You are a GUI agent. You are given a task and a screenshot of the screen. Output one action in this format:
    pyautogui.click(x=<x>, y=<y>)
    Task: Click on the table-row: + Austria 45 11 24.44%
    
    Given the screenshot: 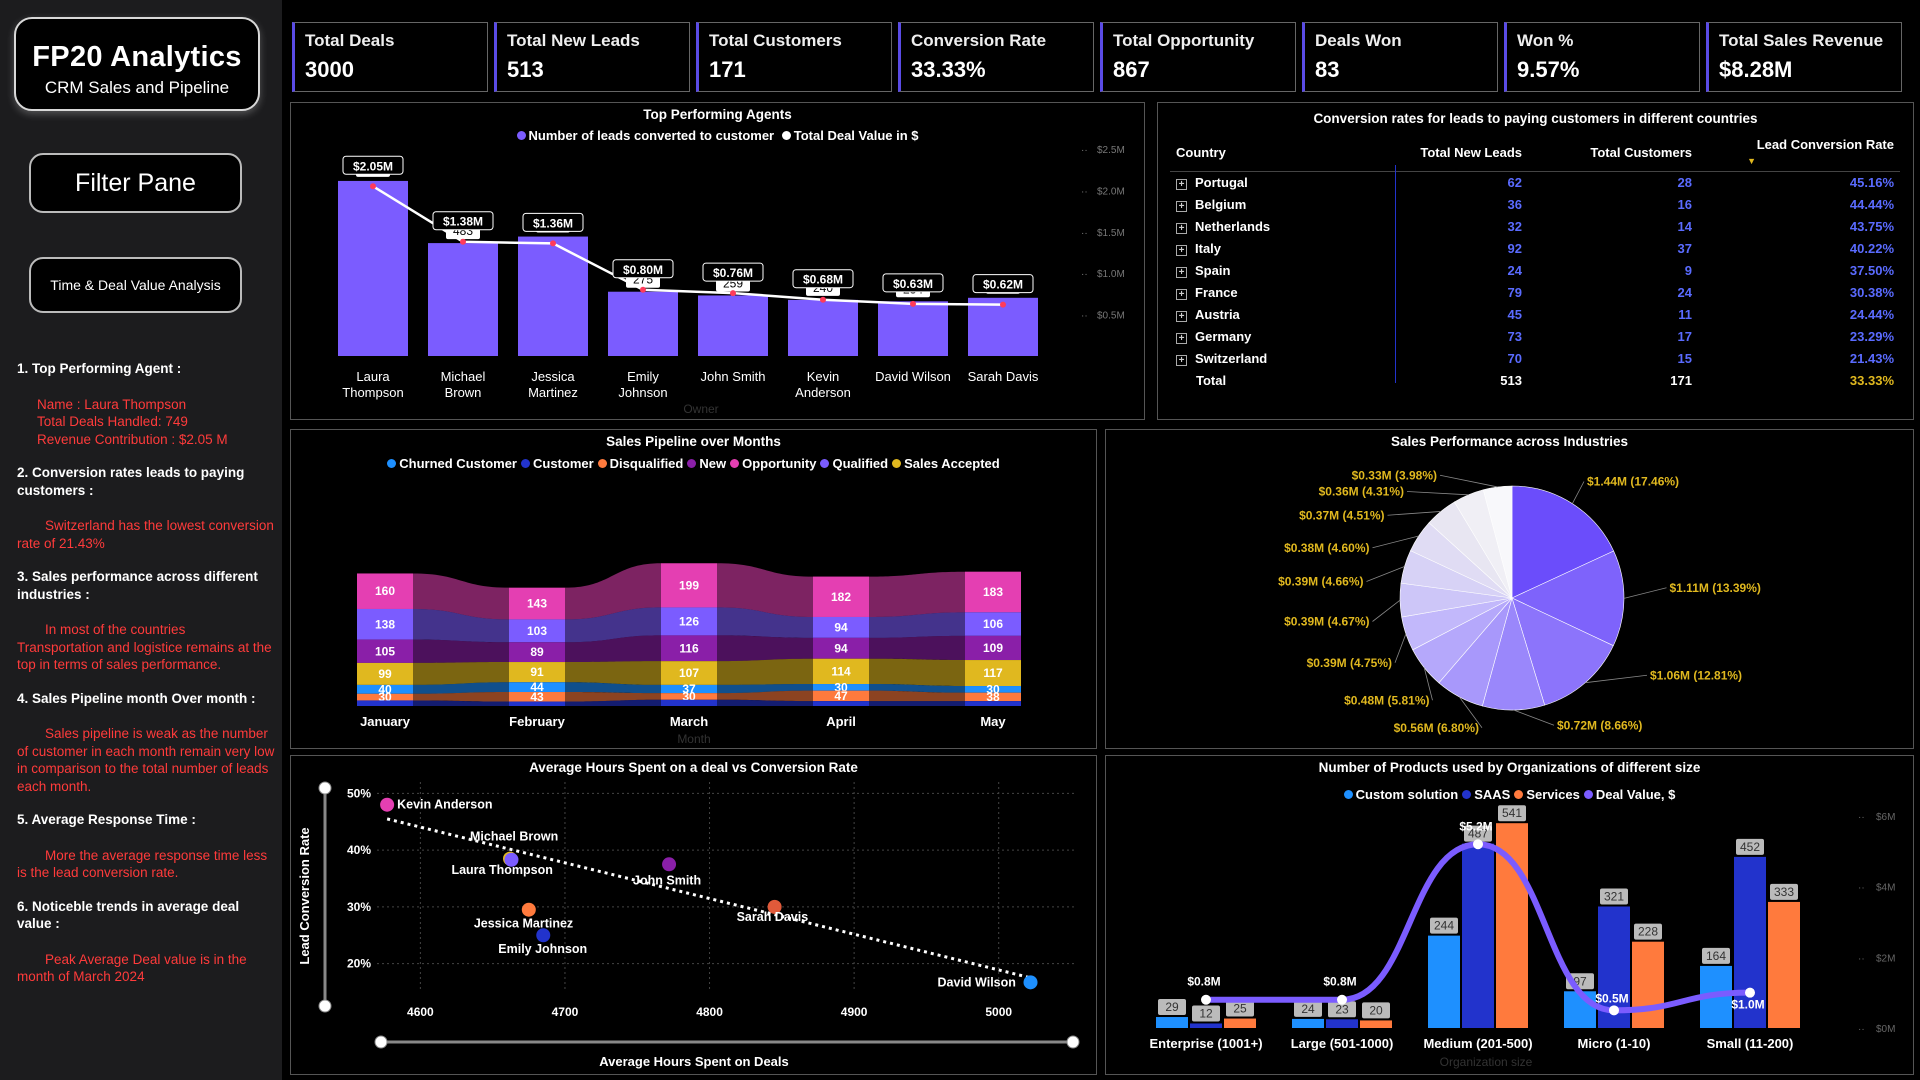 What is the action you would take?
    pyautogui.click(x=1535, y=315)
    